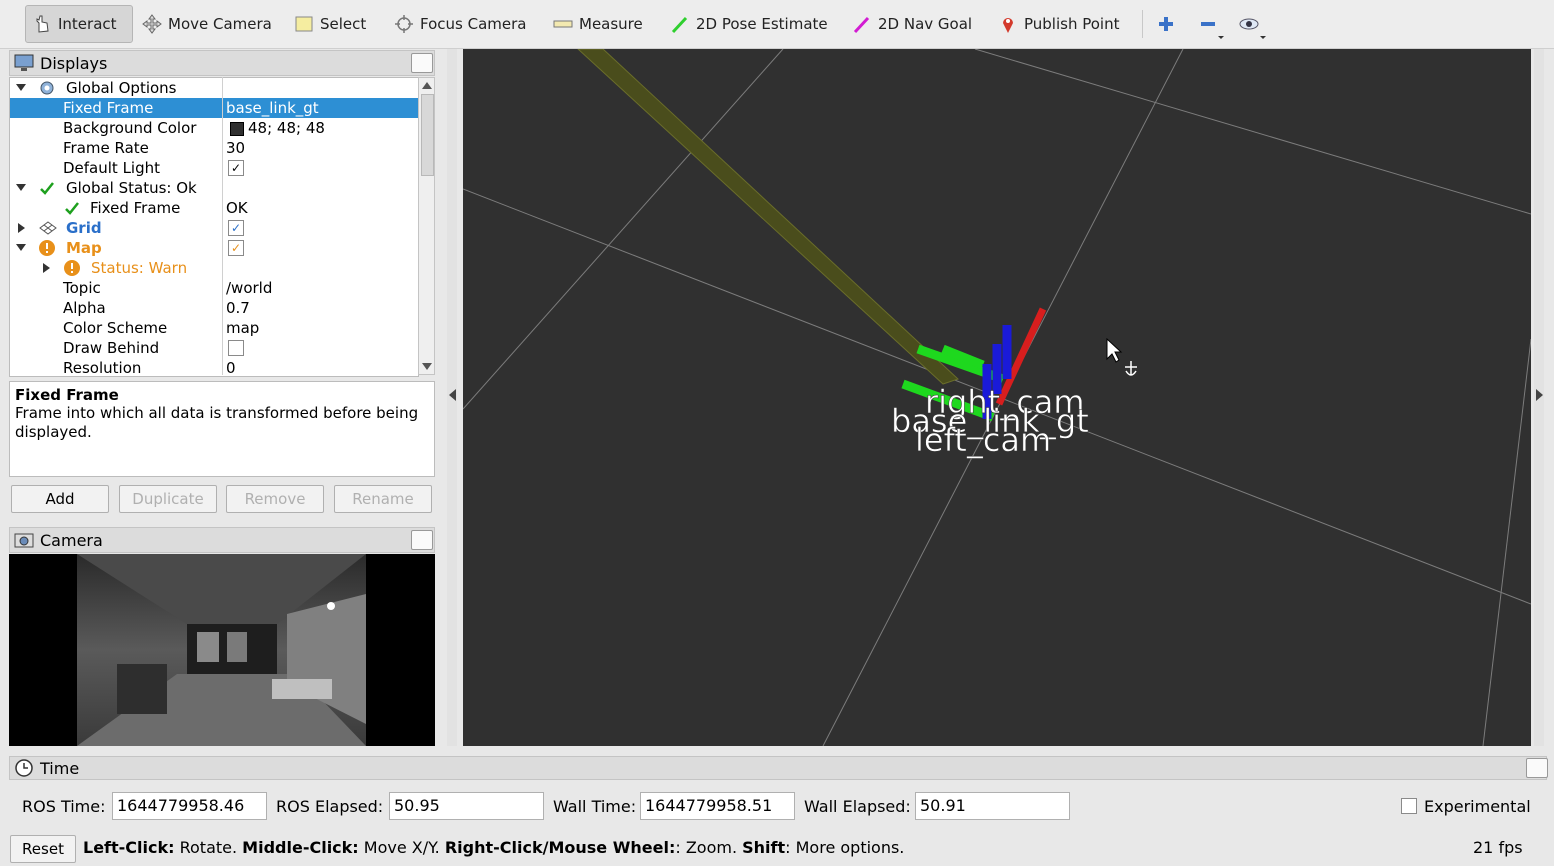  I want to click on move-camera-label: Move Camera, so click(220, 24).